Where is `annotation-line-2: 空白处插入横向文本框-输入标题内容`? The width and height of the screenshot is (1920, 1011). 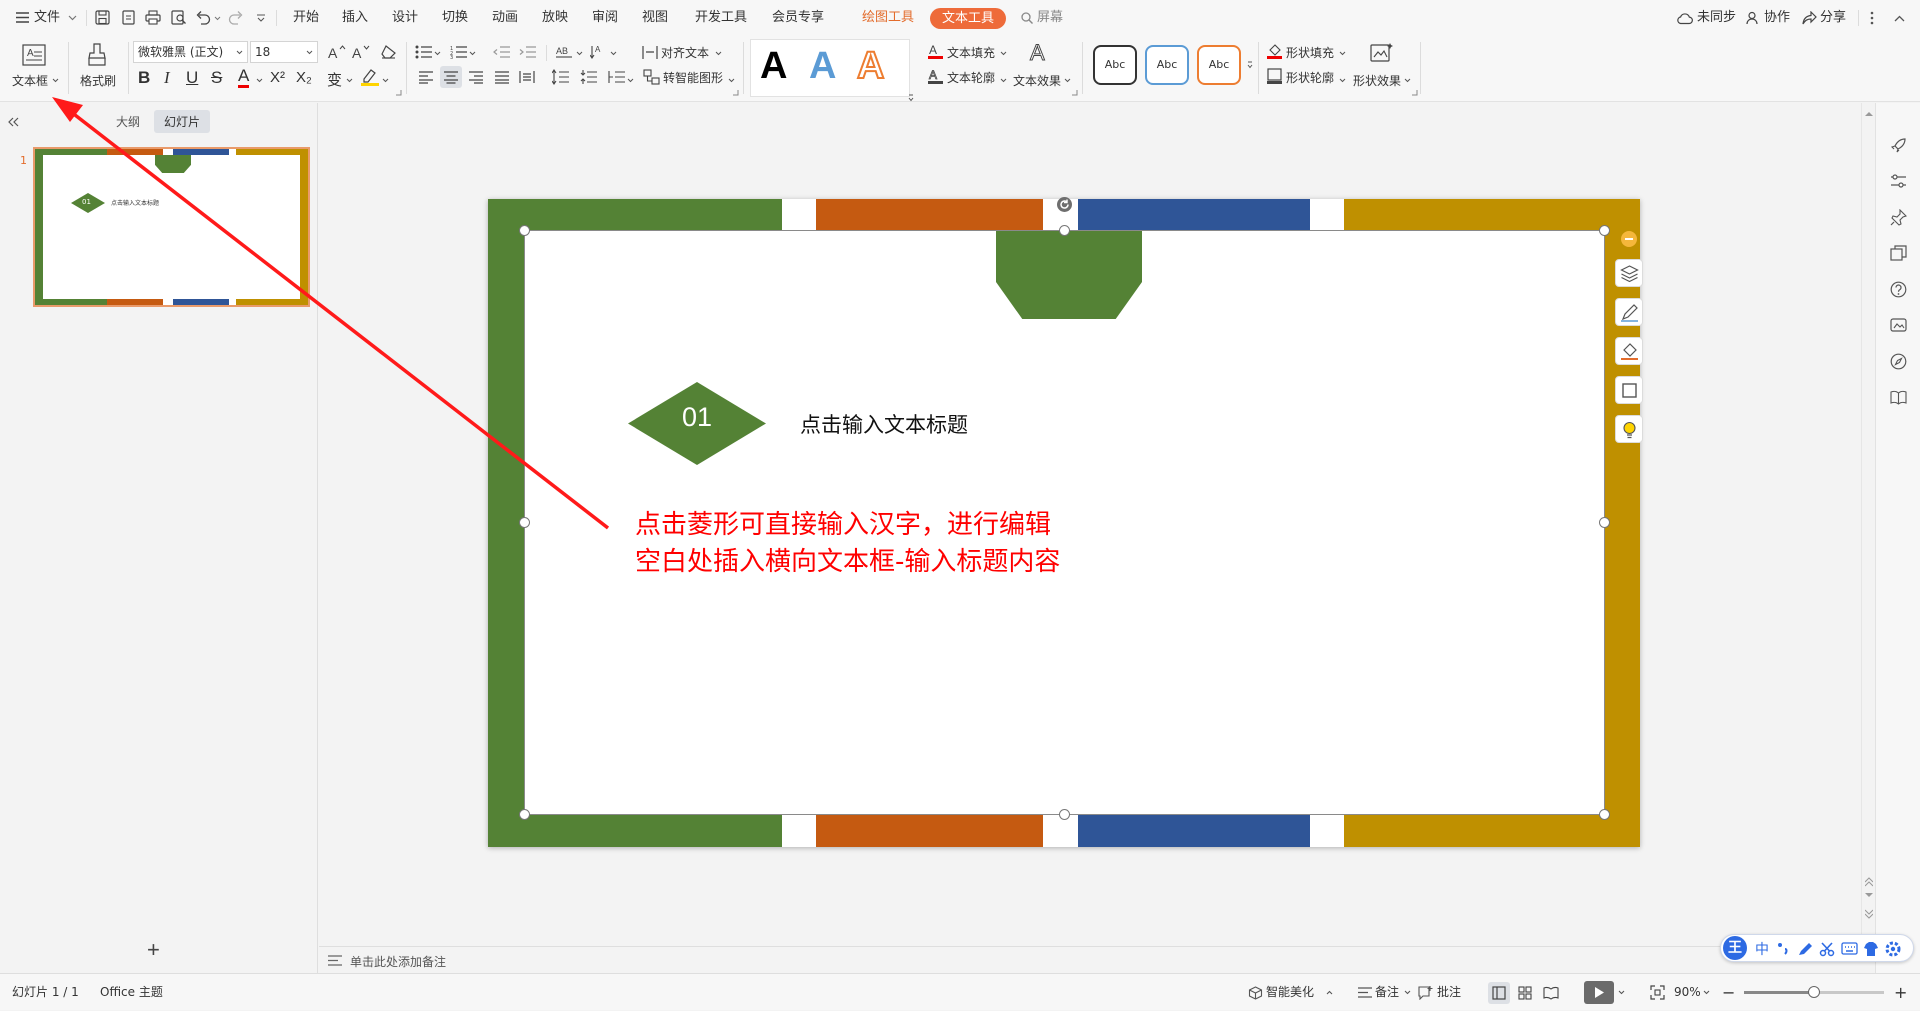 annotation-line-2: 空白处插入横向文本框-输入标题内容 is located at coordinates (847, 559).